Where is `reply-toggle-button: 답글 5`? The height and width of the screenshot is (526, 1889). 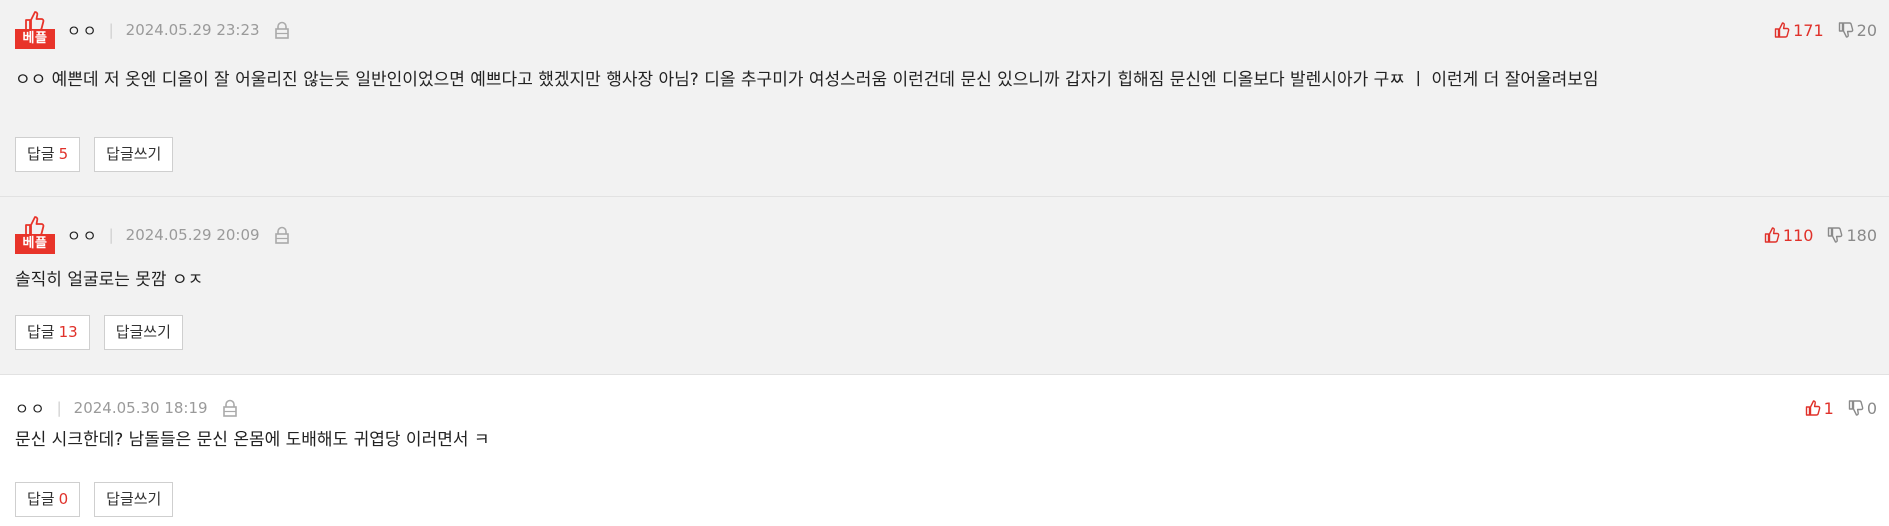 reply-toggle-button: 답글 5 is located at coordinates (48, 154).